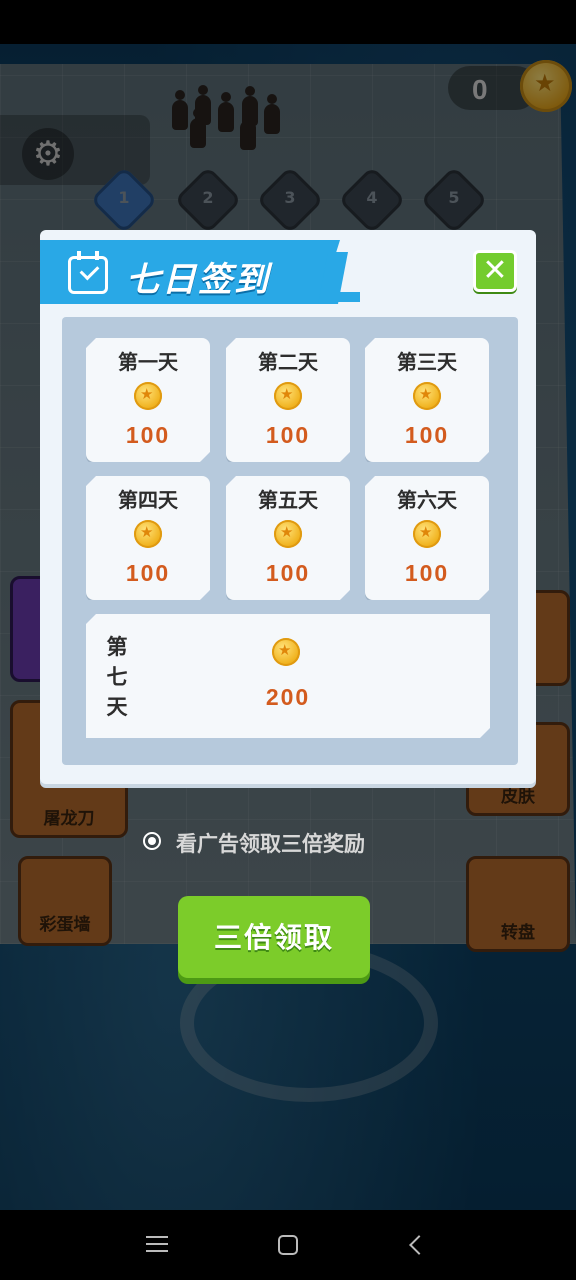  What do you see at coordinates (157, 1244) in the screenshot?
I see `menu-icon` at bounding box center [157, 1244].